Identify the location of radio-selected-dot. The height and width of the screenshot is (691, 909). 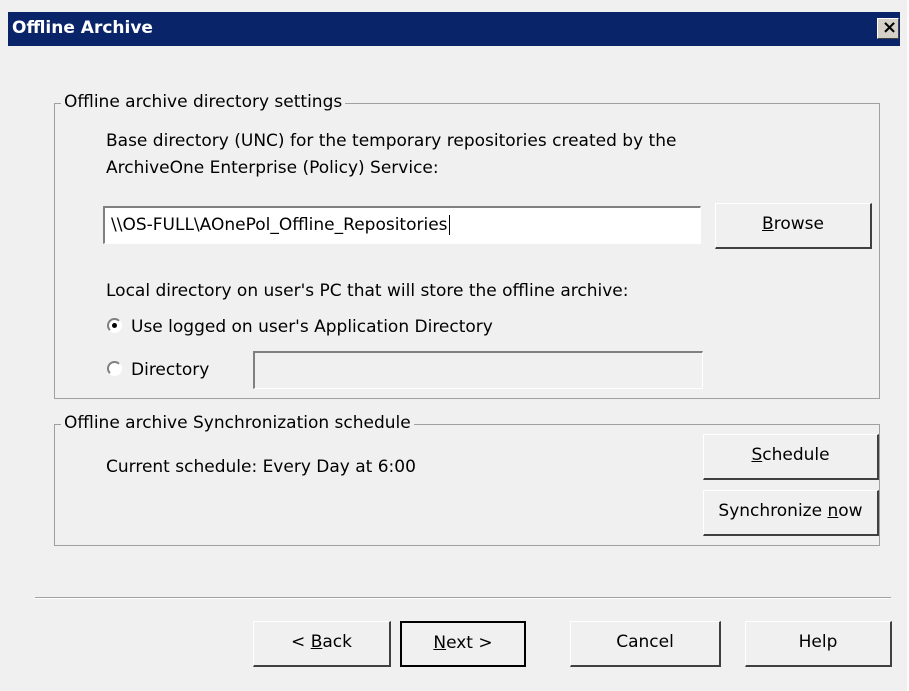
(114, 325).